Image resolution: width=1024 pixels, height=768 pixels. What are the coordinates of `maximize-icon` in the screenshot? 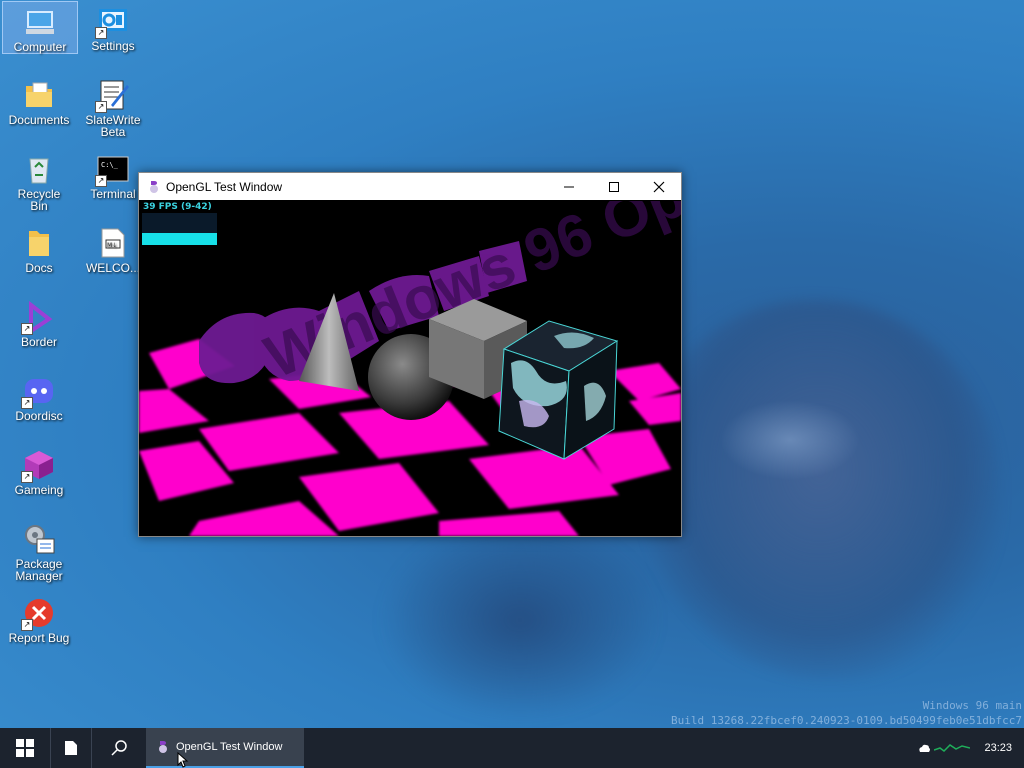 It's located at (613, 186).